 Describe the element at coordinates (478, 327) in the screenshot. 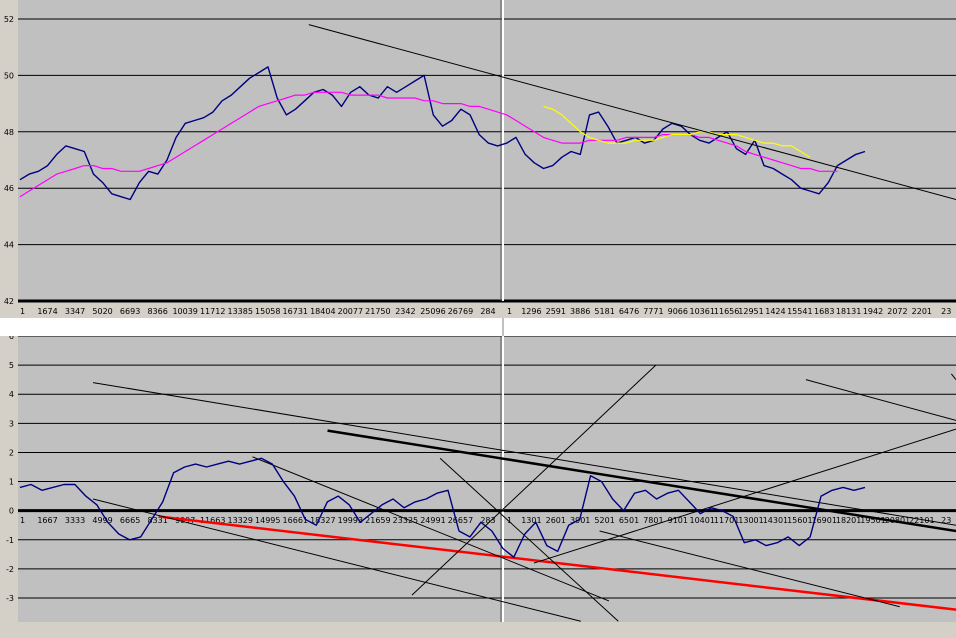

I see `panel-separator` at that location.